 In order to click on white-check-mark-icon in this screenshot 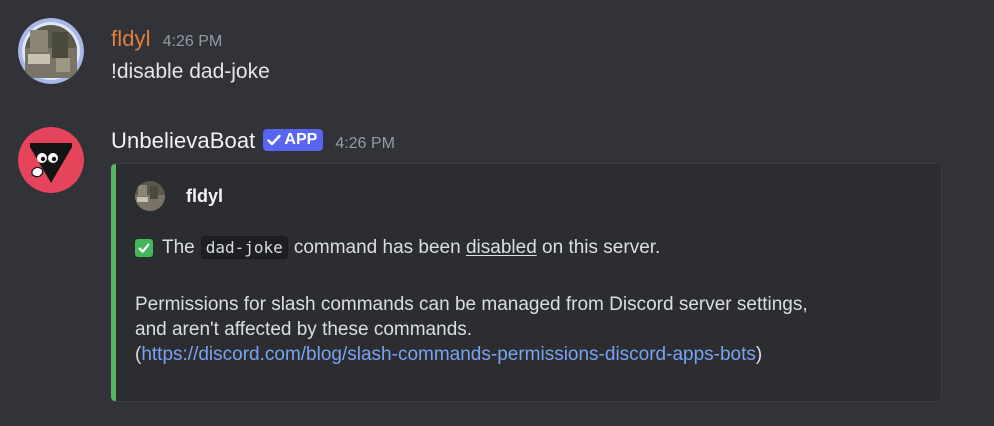, I will do `click(144, 247)`.